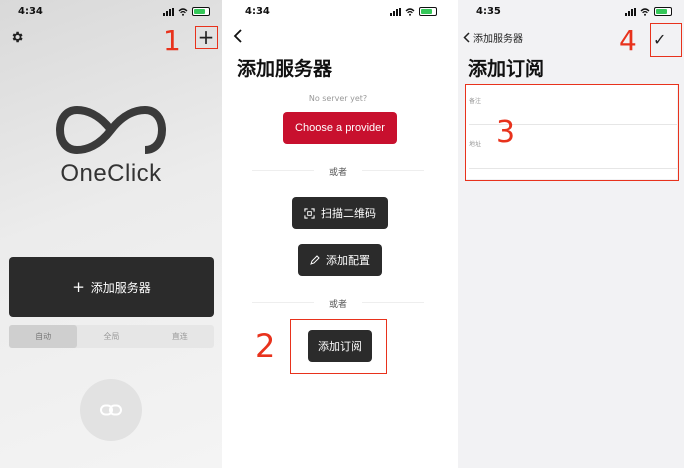  I want to click on scan-qr-label: 扫描二维码, so click(348, 213).